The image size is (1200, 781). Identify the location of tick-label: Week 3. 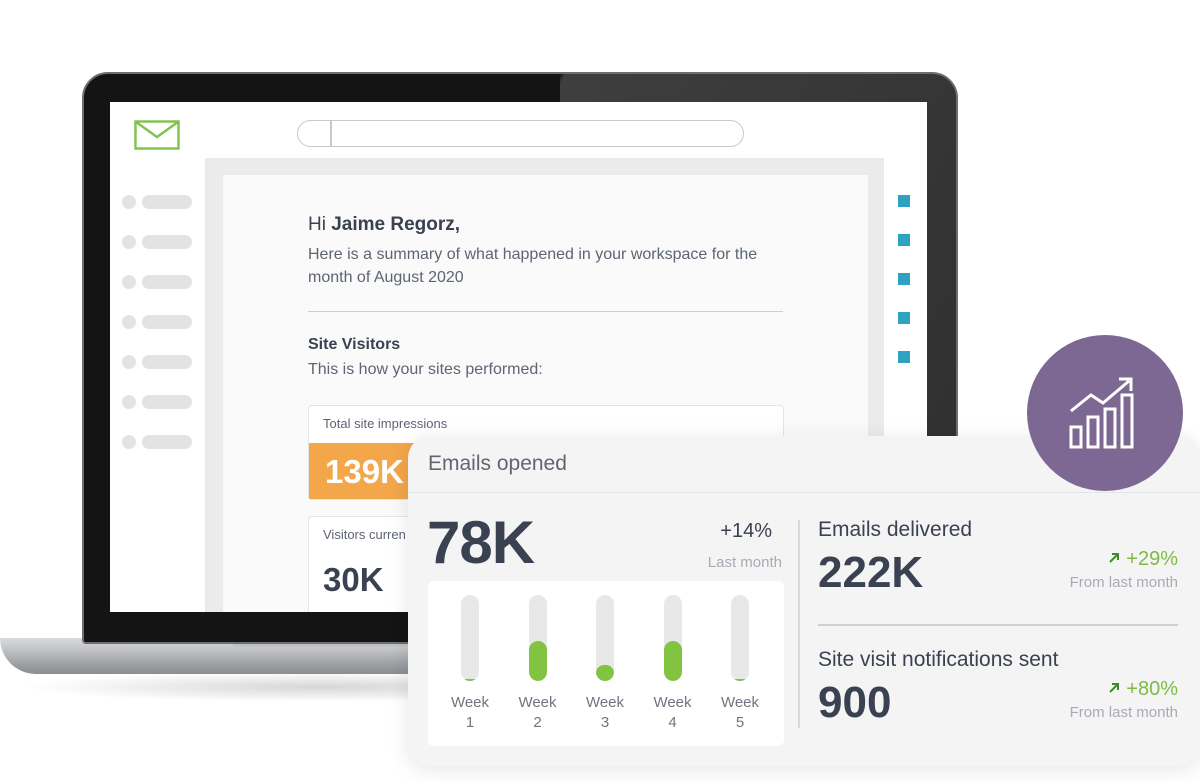
(605, 712).